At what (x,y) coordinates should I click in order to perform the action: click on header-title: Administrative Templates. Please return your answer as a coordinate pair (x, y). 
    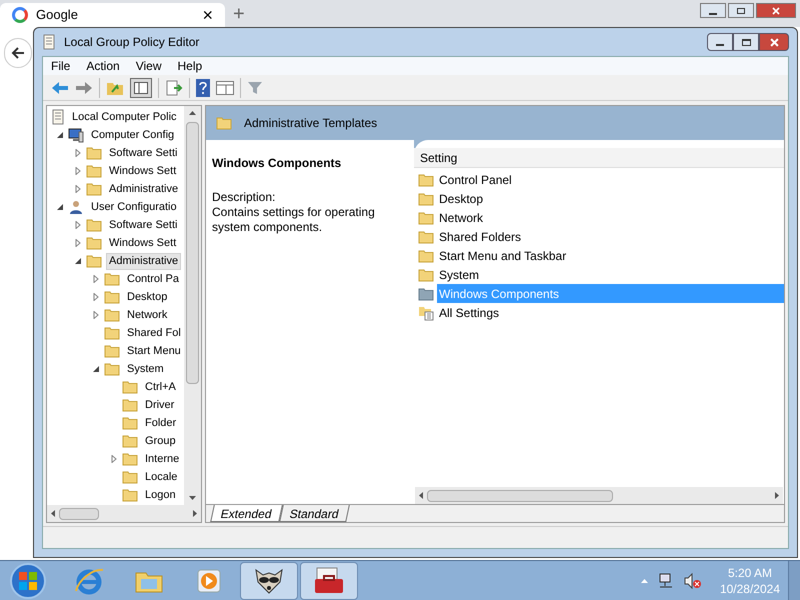
    Looking at the image, I should click on (311, 123).